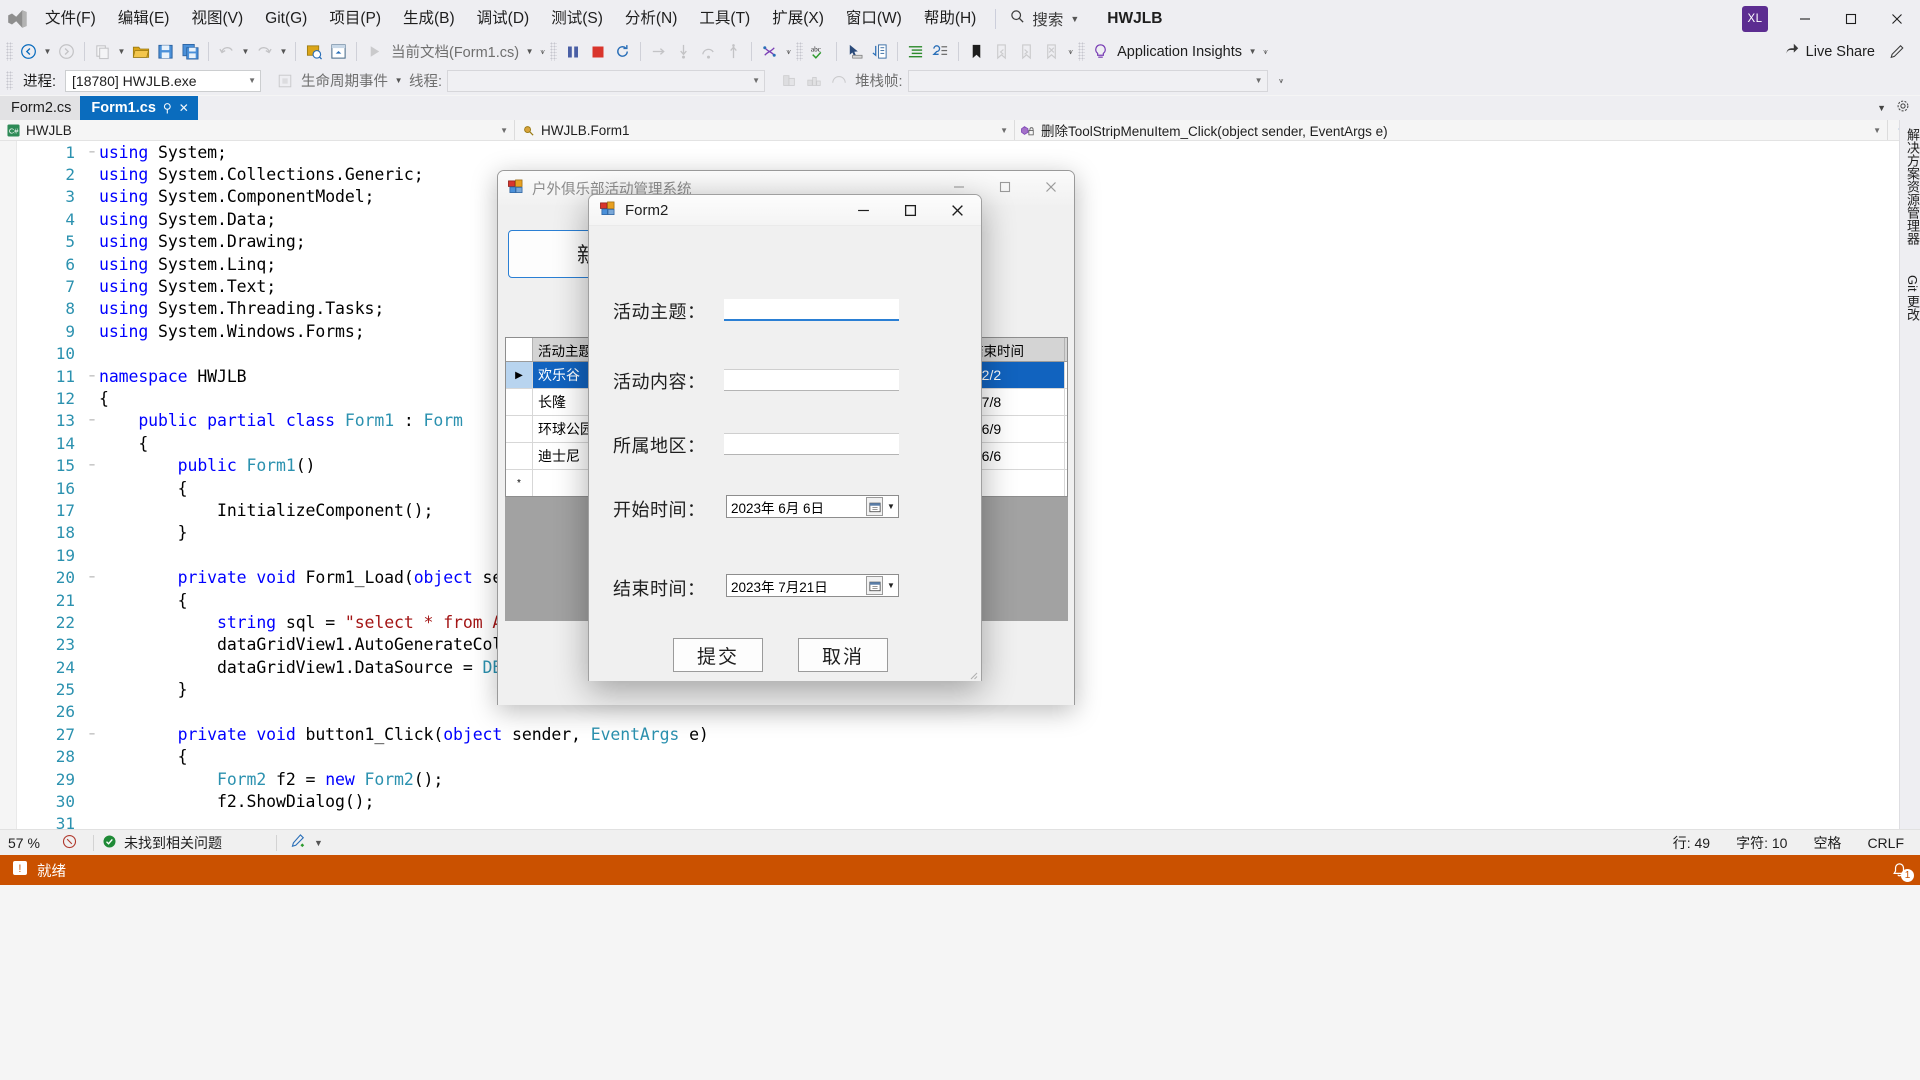 This screenshot has height=1080, width=1920. Describe the element at coordinates (503, 18) in the screenshot. I see `menu-item-debug: 调试(D)` at that location.